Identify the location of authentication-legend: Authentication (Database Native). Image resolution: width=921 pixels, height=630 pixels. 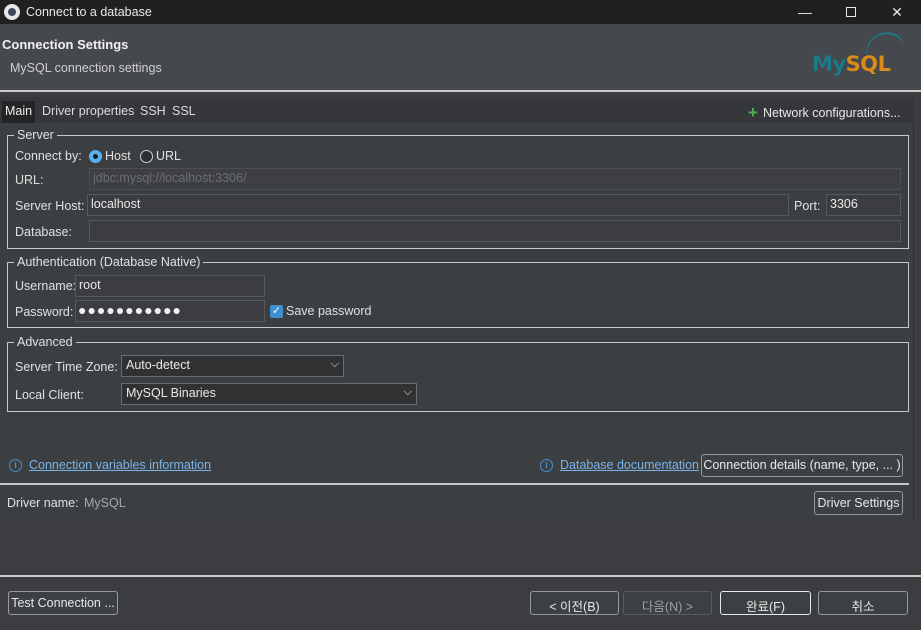
(109, 262).